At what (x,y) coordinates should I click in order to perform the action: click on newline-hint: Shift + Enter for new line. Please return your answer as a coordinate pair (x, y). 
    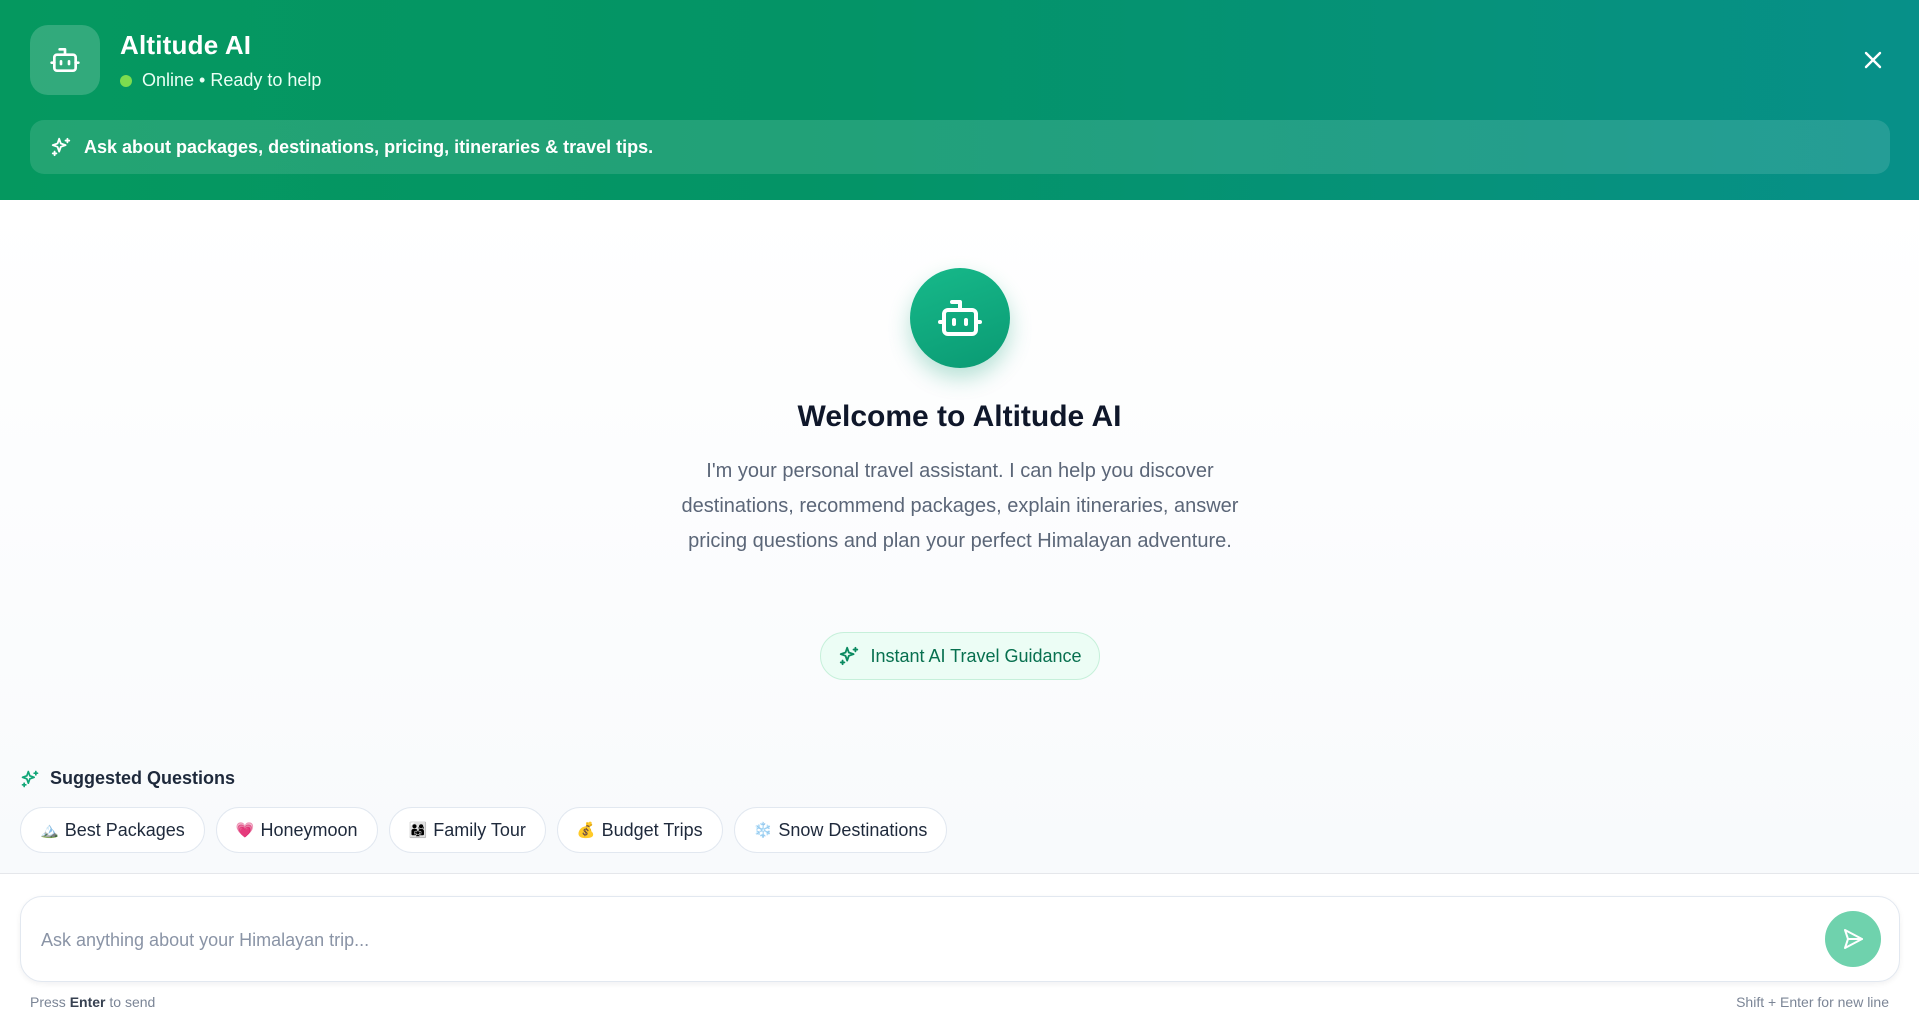
    Looking at the image, I should click on (1812, 1002).